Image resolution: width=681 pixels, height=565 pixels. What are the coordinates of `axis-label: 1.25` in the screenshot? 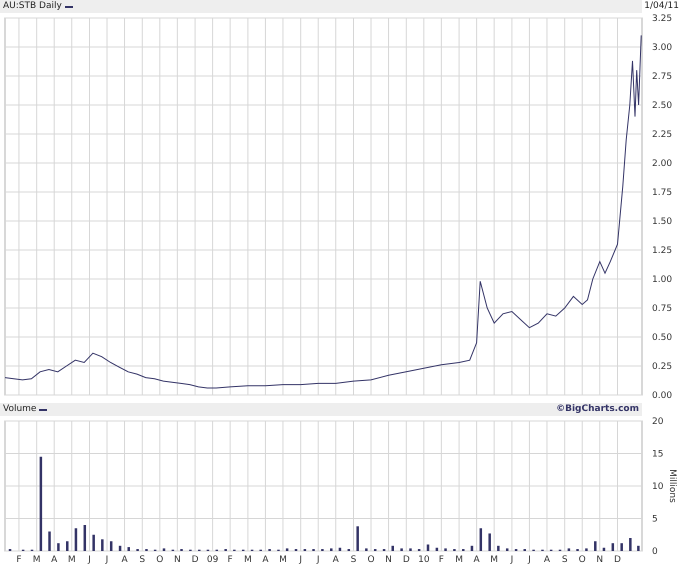 It's located at (662, 251).